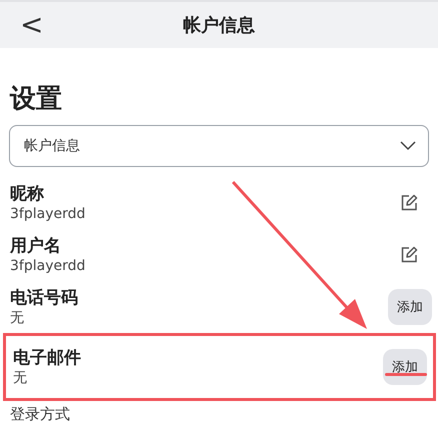 The image size is (438, 438). Describe the element at coordinates (408, 146) in the screenshot. I see `chevron-down-icon` at that location.